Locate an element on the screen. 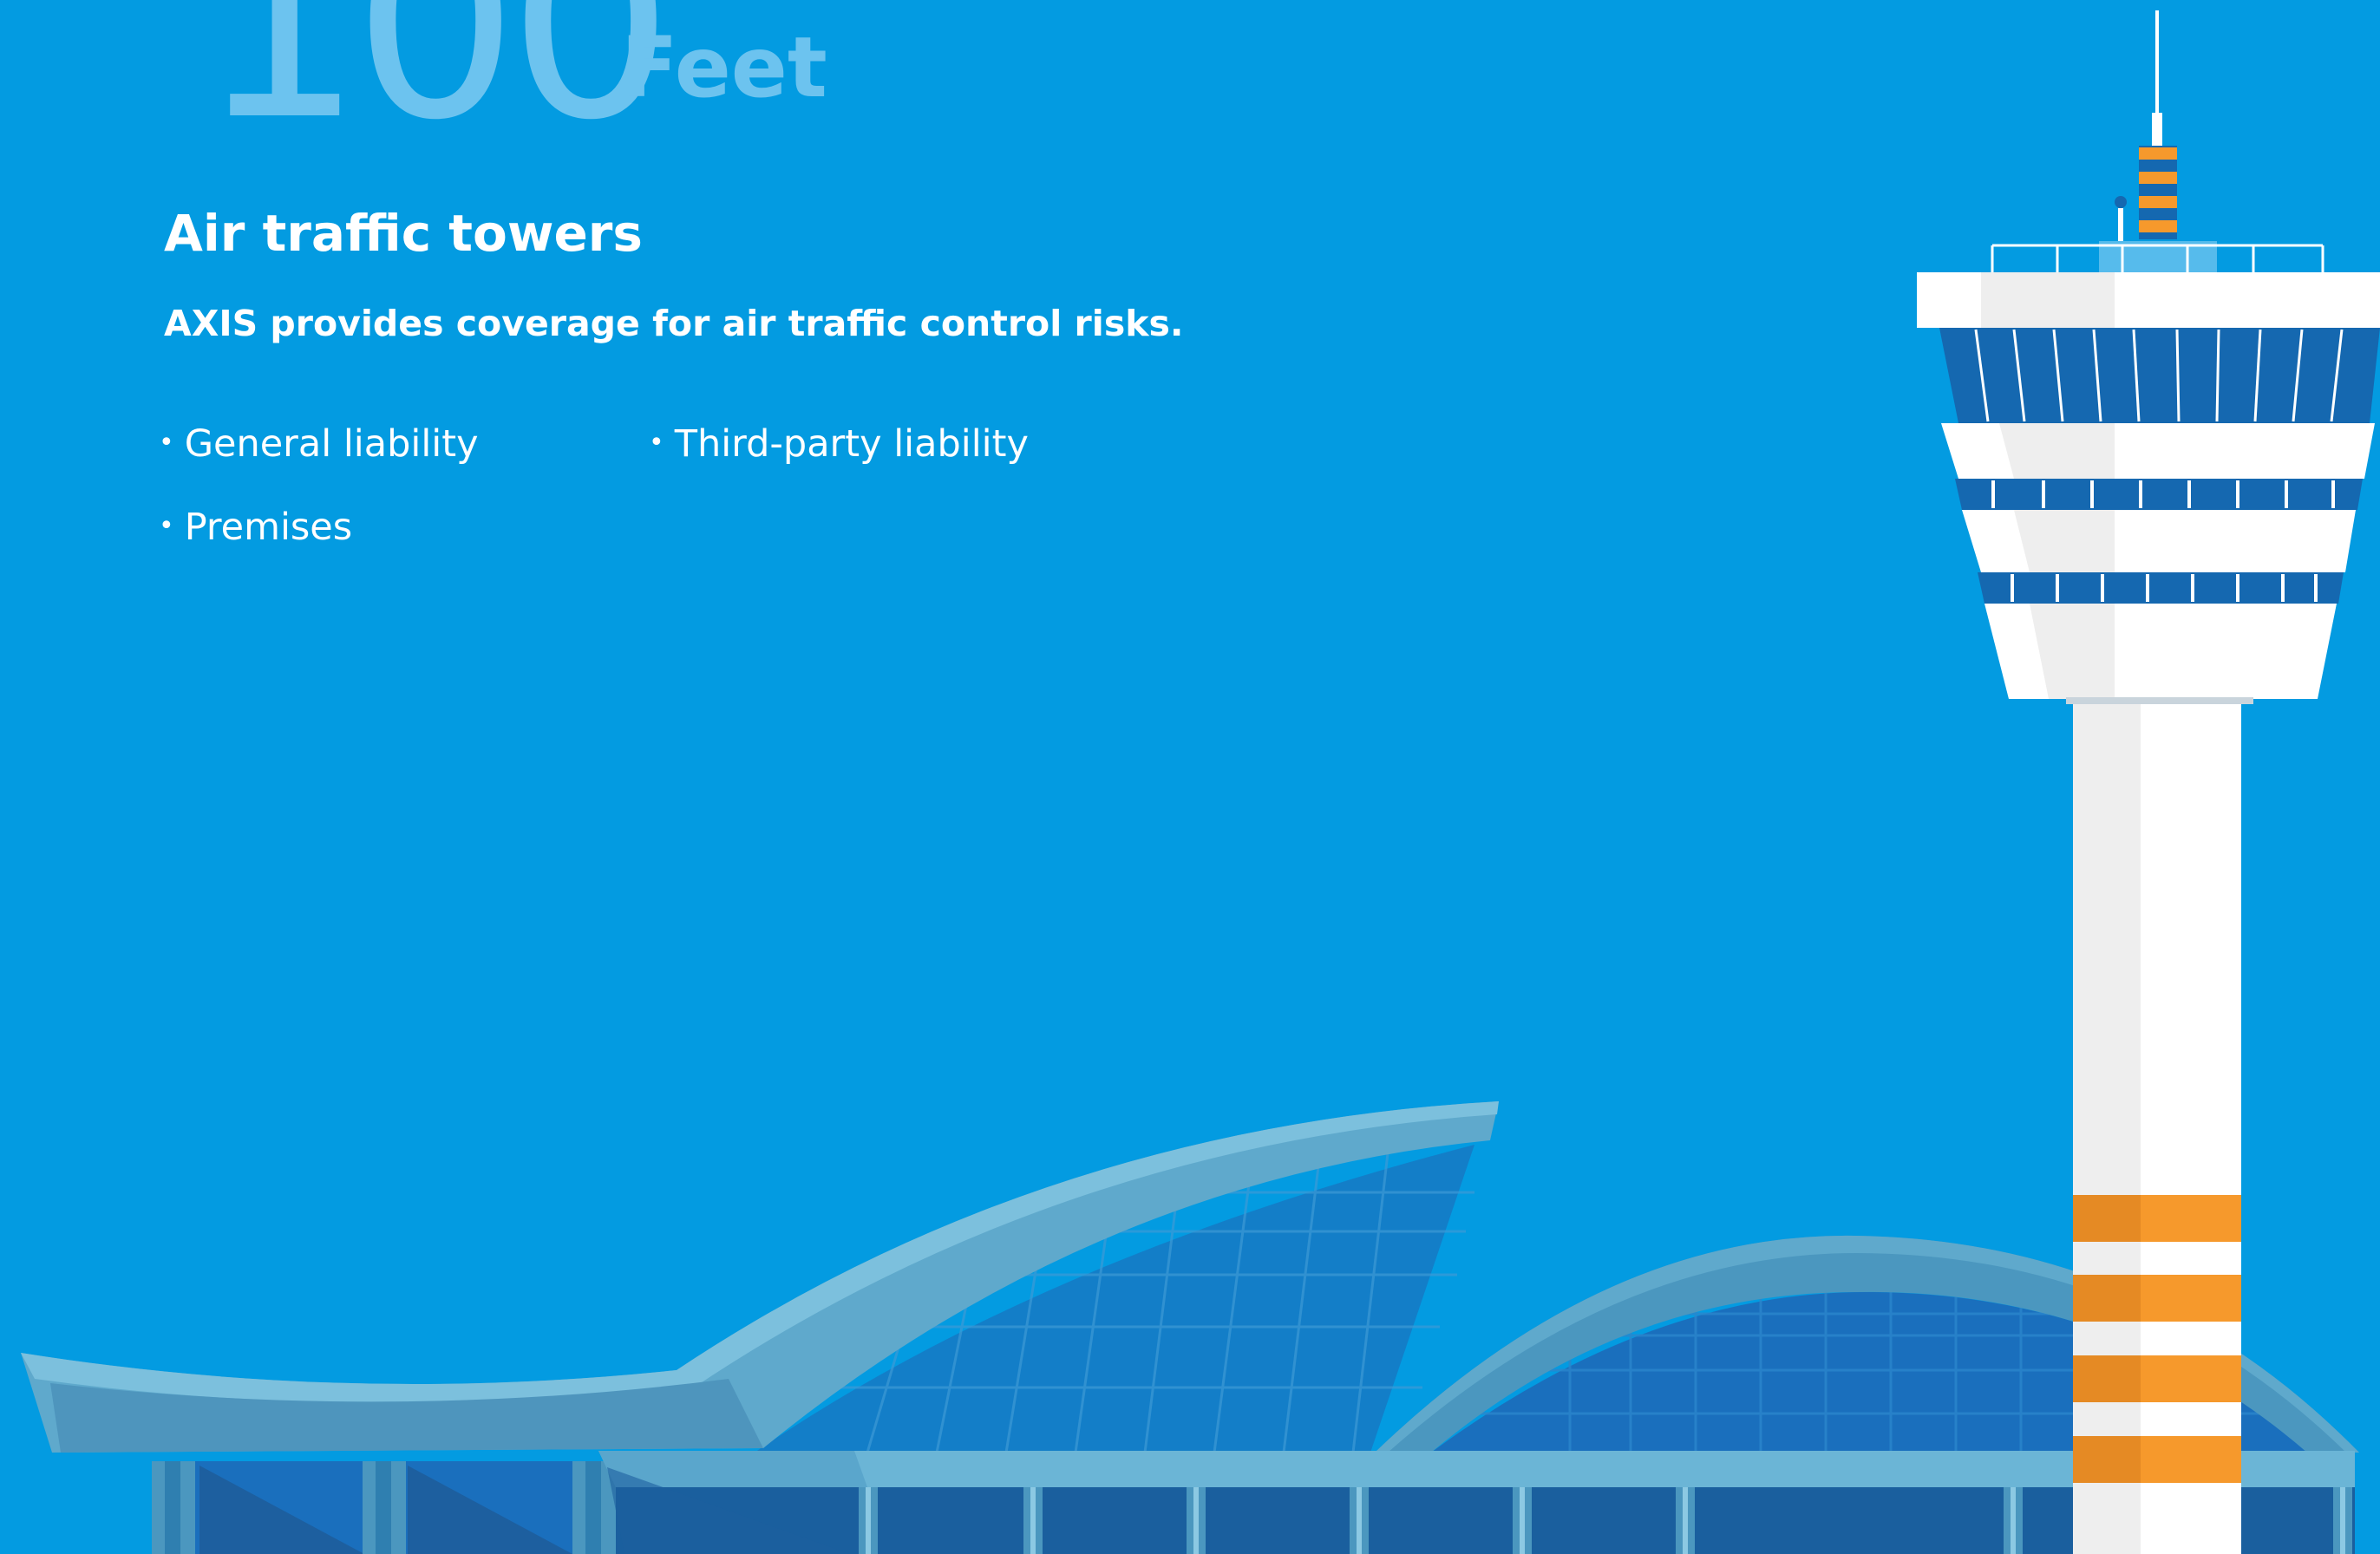 The image size is (2380, 1554). coverage-item-label: Third-party liability is located at coordinates (851, 444).